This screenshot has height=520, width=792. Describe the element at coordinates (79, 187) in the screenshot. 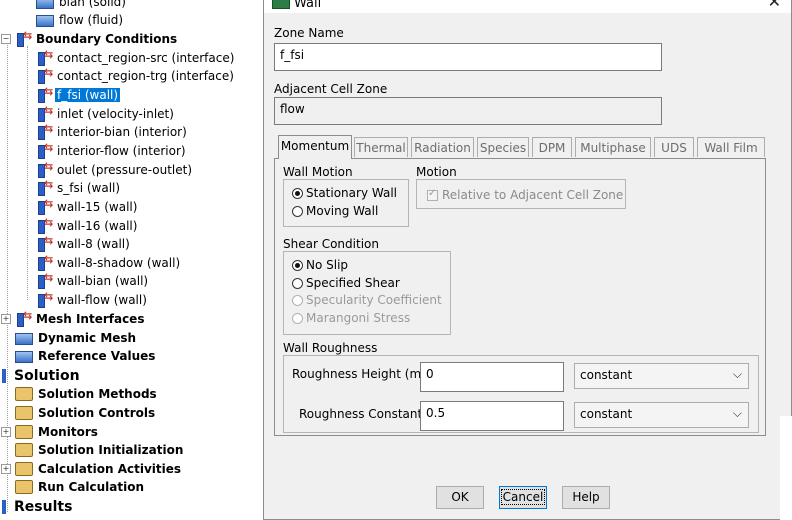

I see `tree-item-s-fsi: s_fsi (wall)` at that location.